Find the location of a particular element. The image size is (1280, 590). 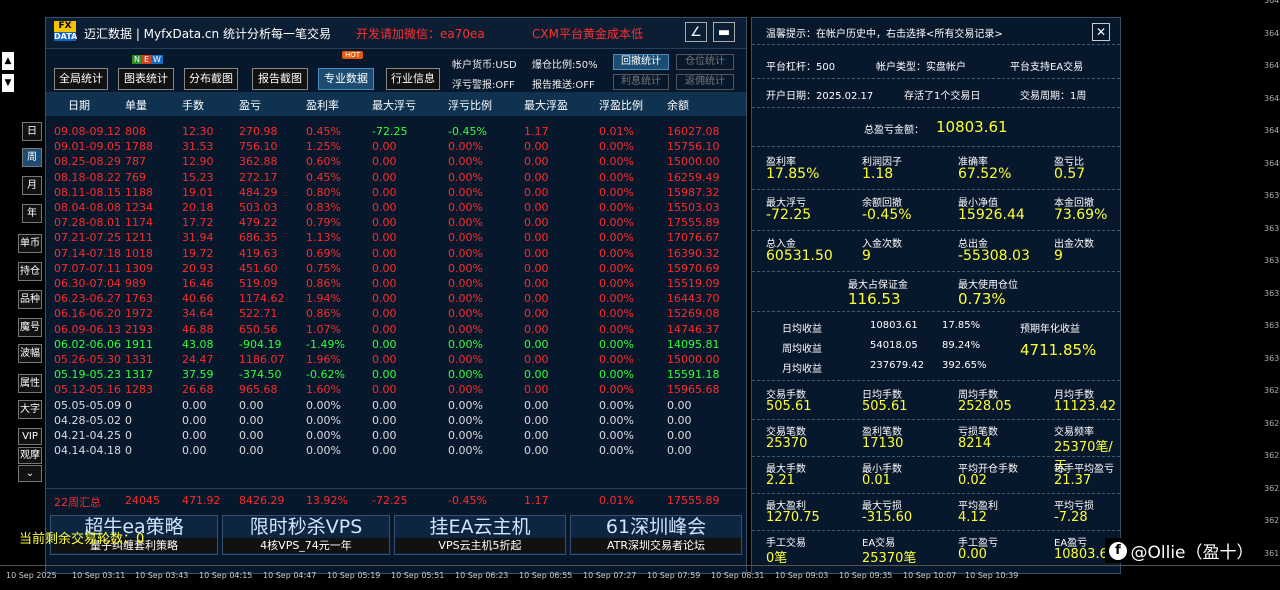

table-cell: 09.01-09.05 is located at coordinates (87, 147).